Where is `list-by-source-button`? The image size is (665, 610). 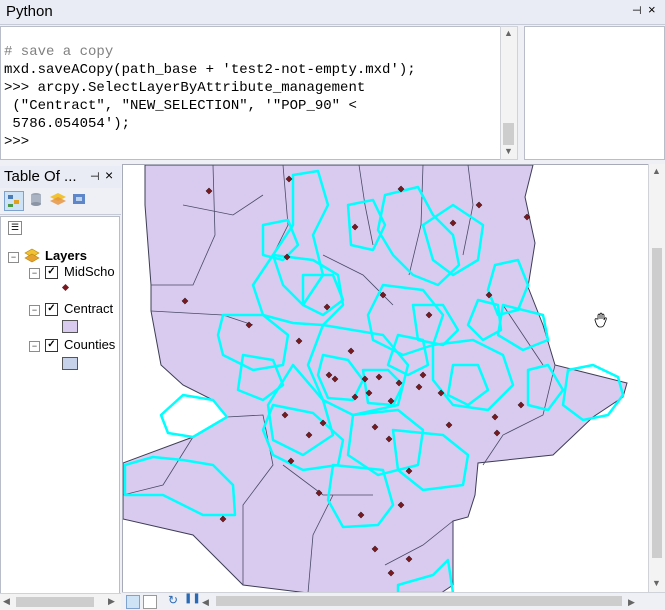 list-by-source-button is located at coordinates (36, 200).